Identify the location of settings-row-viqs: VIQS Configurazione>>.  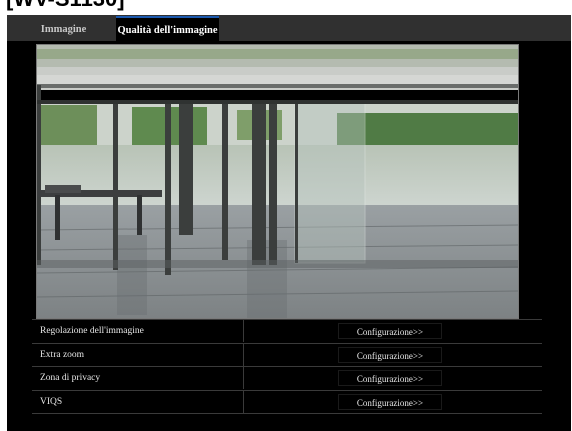
(287, 402).